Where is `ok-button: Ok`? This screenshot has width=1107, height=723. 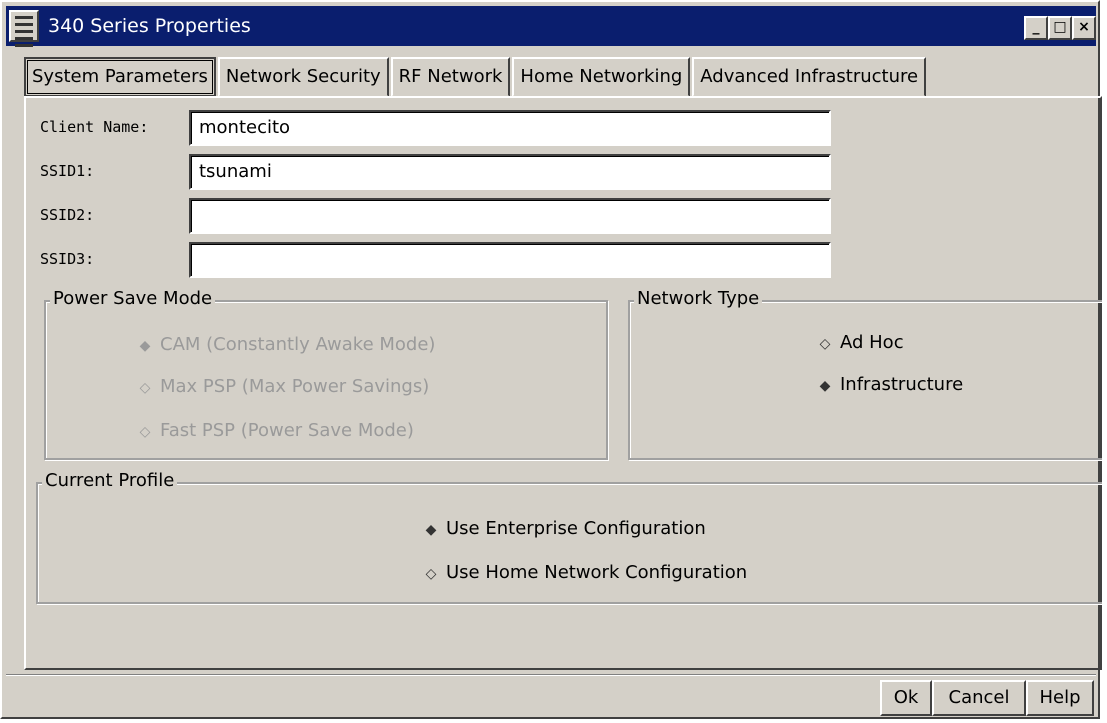
ok-button: Ok is located at coordinates (906, 698).